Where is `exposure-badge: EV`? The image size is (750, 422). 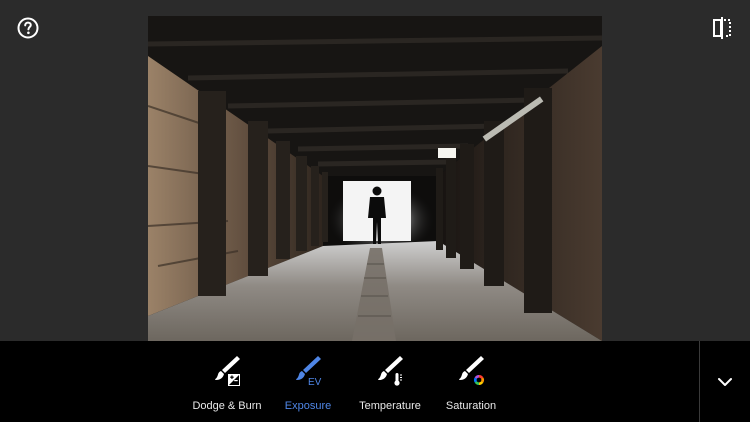 exposure-badge: EV is located at coordinates (315, 382).